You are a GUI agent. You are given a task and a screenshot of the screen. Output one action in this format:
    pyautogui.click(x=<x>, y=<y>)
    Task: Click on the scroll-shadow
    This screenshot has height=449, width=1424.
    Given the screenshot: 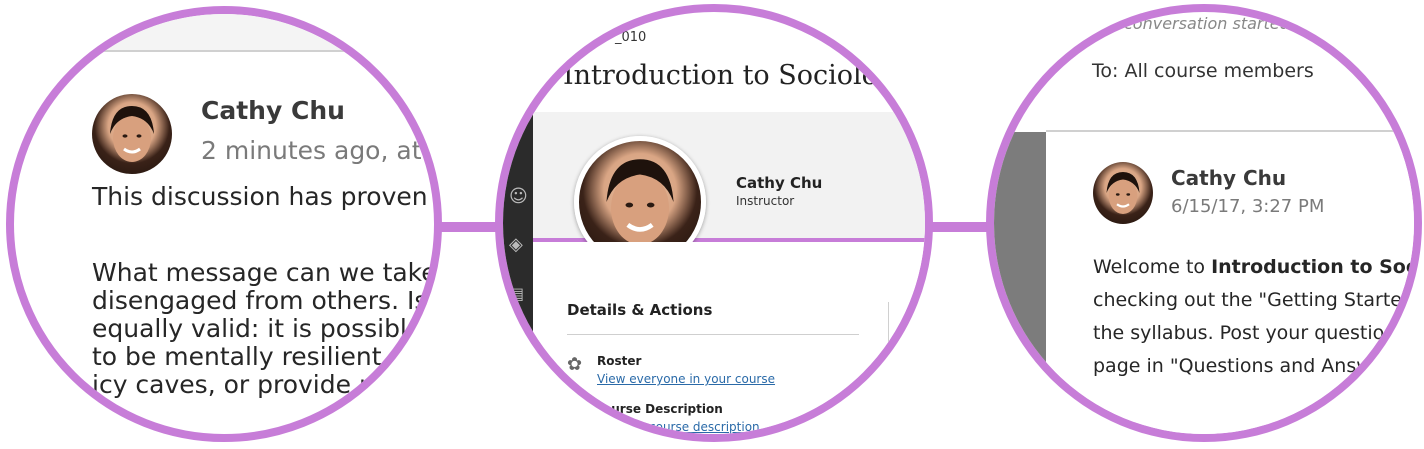 What is the action you would take?
    pyautogui.click(x=224, y=32)
    